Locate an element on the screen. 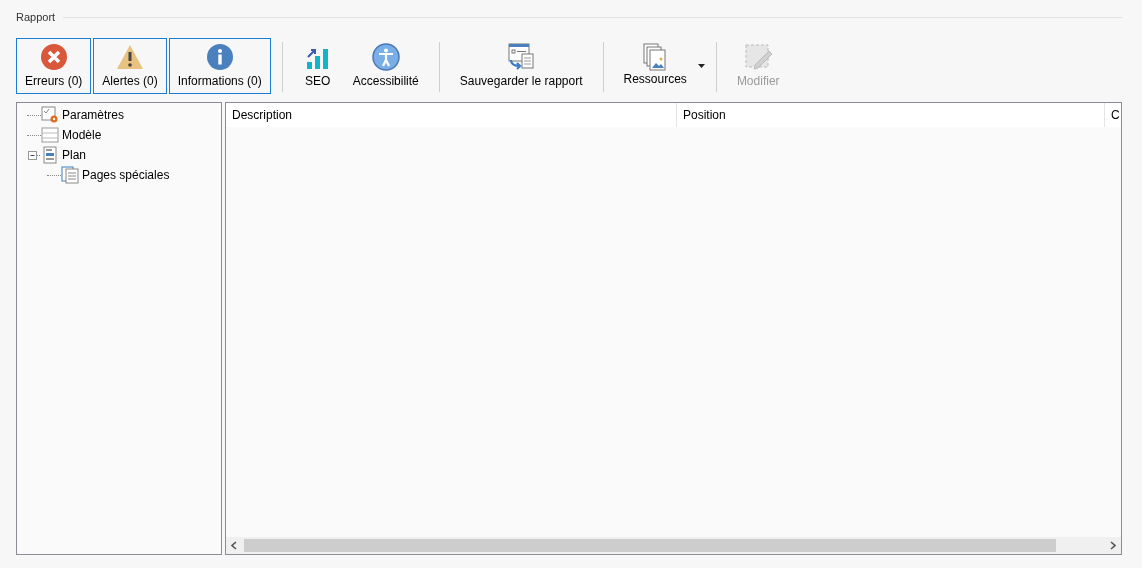 This screenshot has height=568, width=1142. filter-toggle-button: Informations (0) is located at coordinates (219, 66).